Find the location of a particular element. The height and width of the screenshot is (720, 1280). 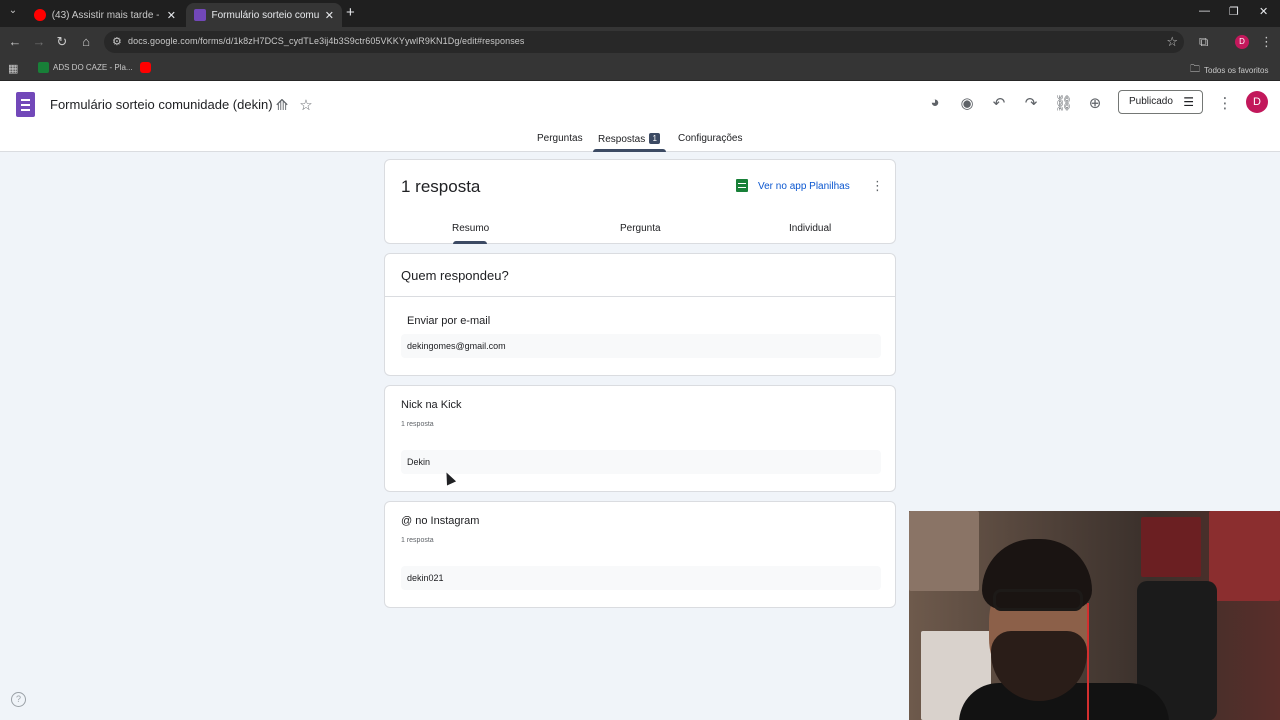

preview-eye-icon: ◉ is located at coordinates (967, 103).